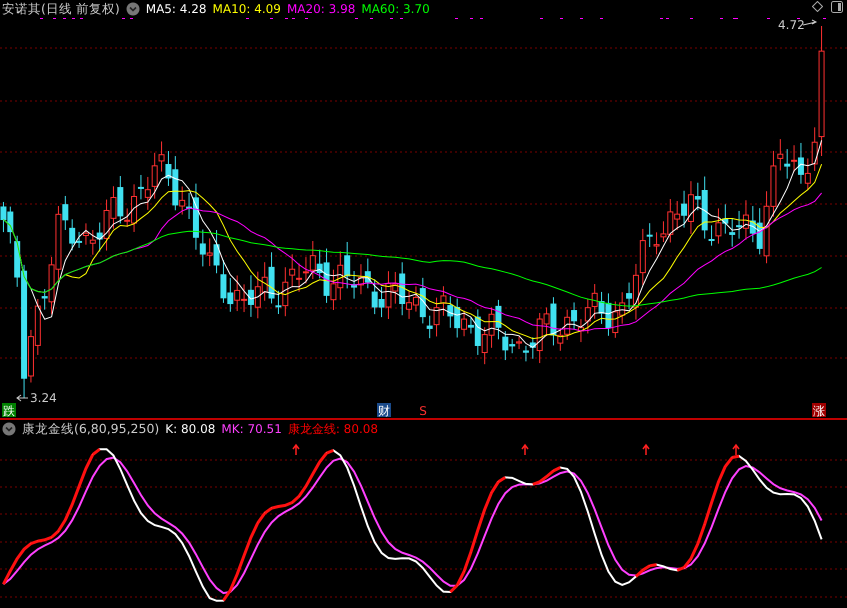 The height and width of the screenshot is (608, 847). What do you see at coordinates (190, 429) in the screenshot?
I see `indicator-value: K: 80.08` at bounding box center [190, 429].